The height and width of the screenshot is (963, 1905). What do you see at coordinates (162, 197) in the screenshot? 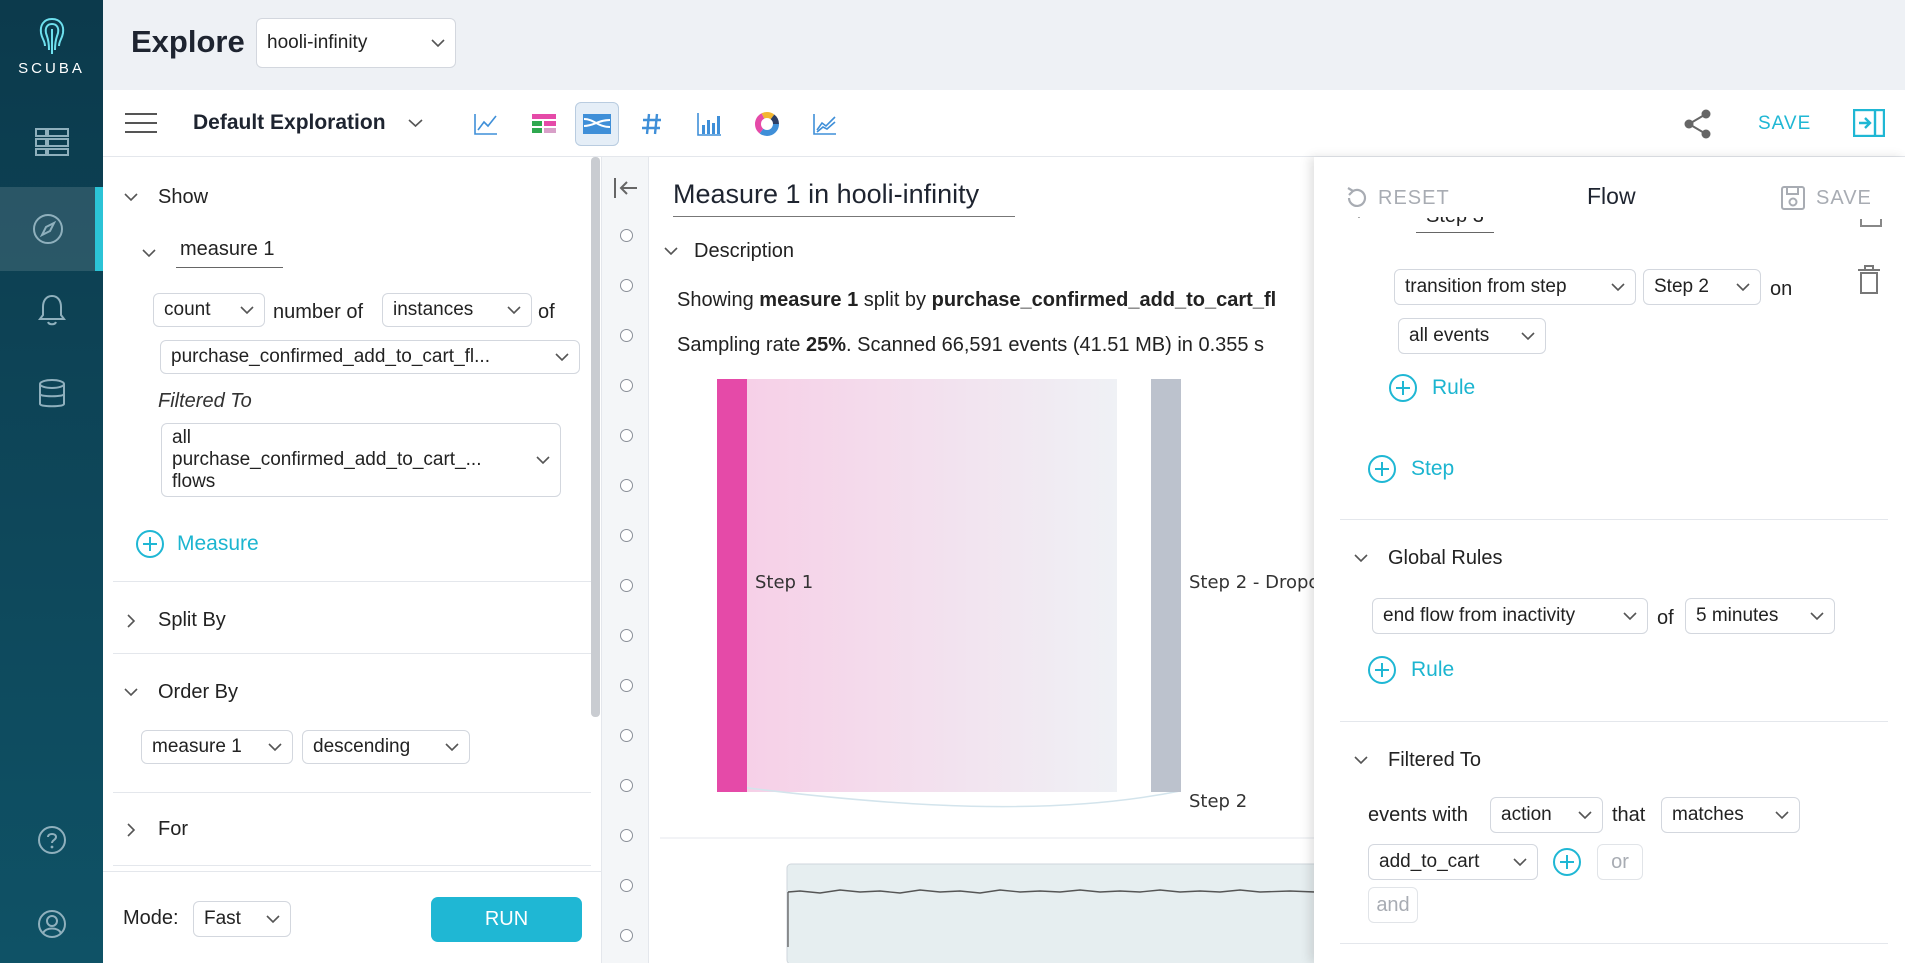
I see `show-section-header: Show` at bounding box center [162, 197].